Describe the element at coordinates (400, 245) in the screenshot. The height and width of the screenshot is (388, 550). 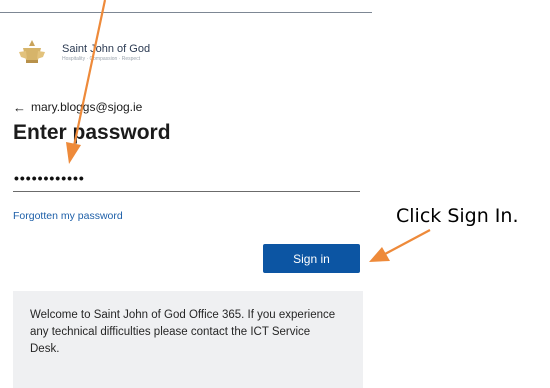
I see `arrow-to-sign-in` at that location.